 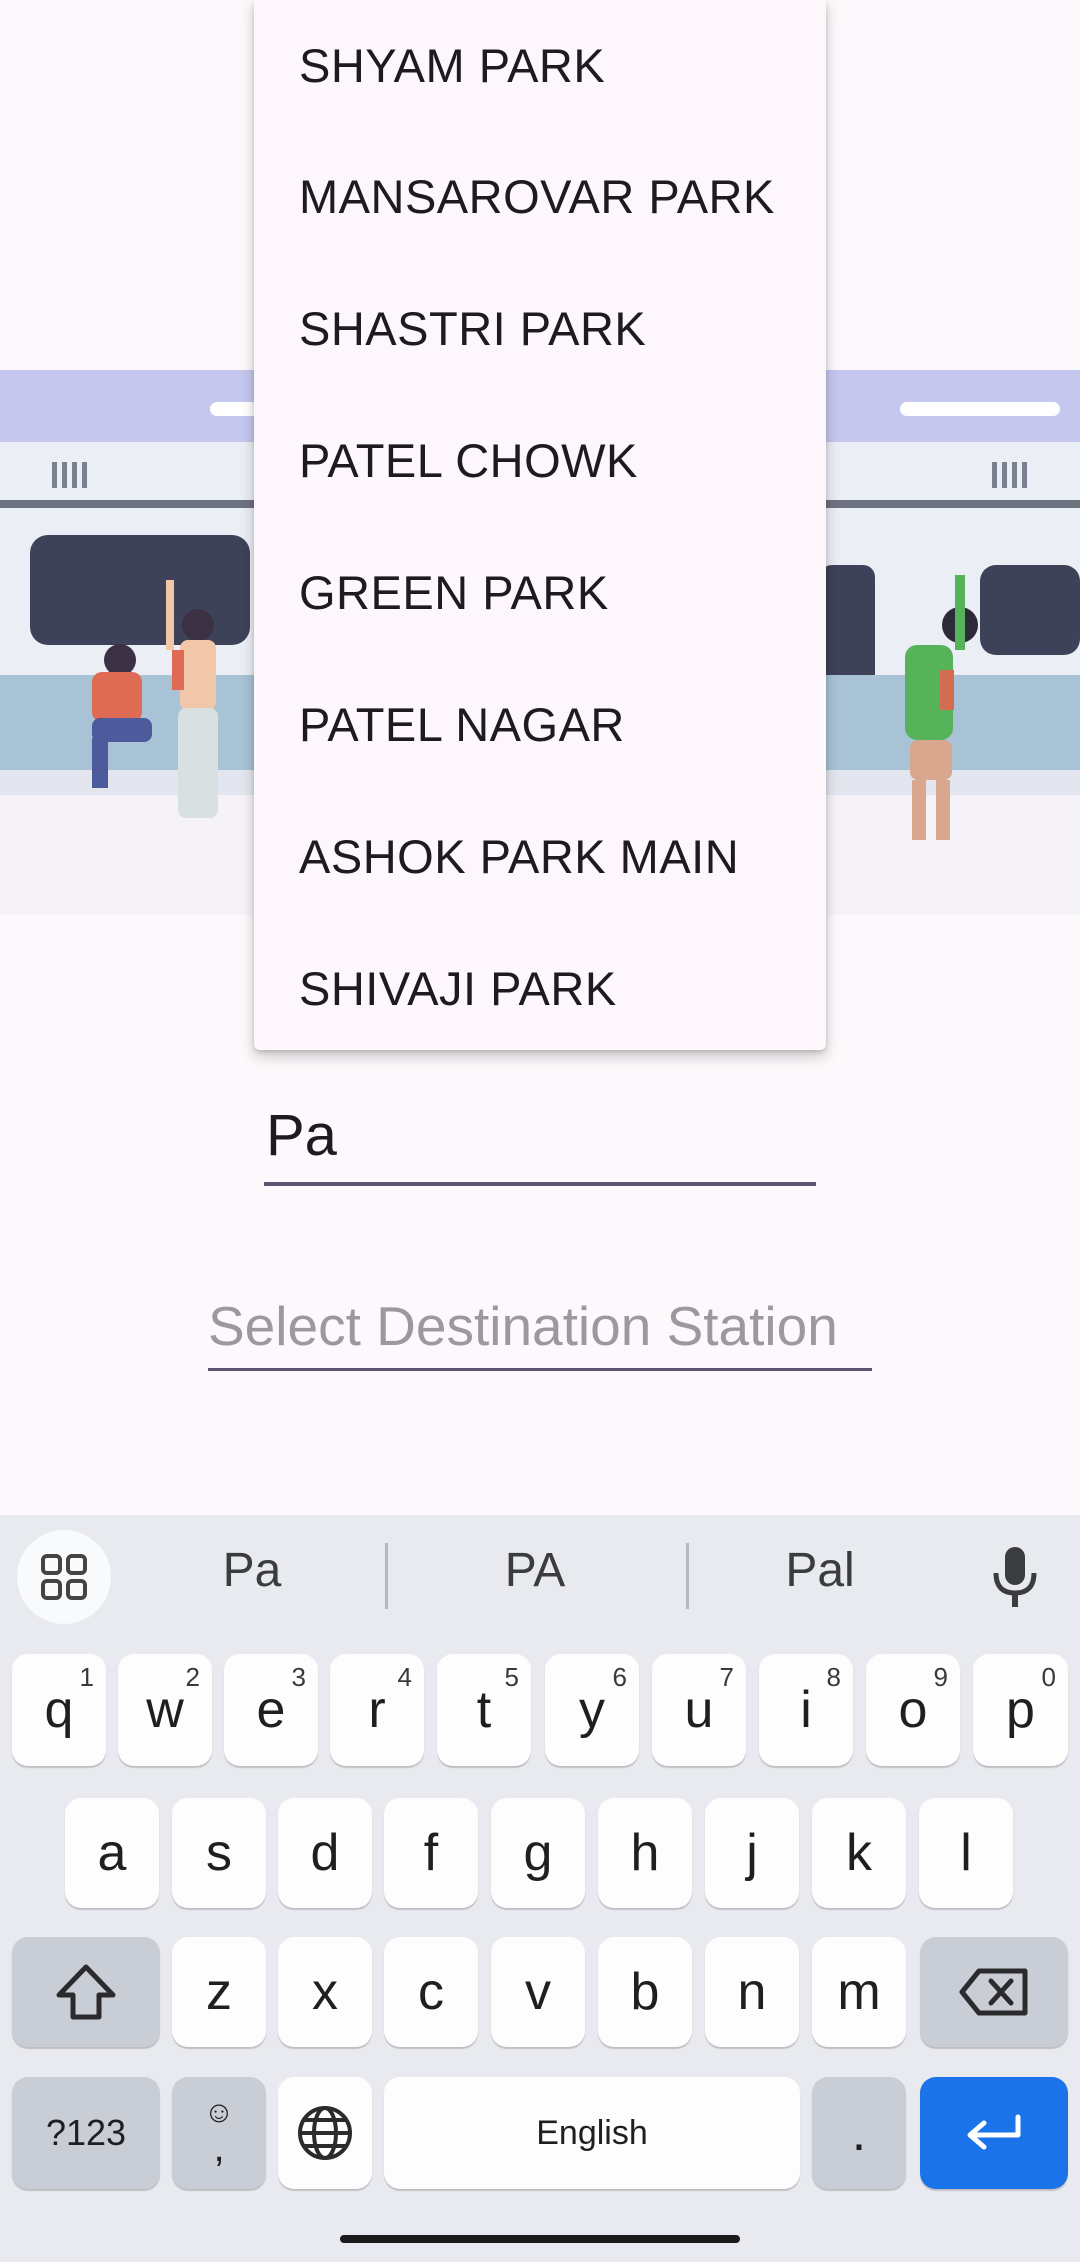 What do you see at coordinates (59, 1710) in the screenshot?
I see `key-q: q1` at bounding box center [59, 1710].